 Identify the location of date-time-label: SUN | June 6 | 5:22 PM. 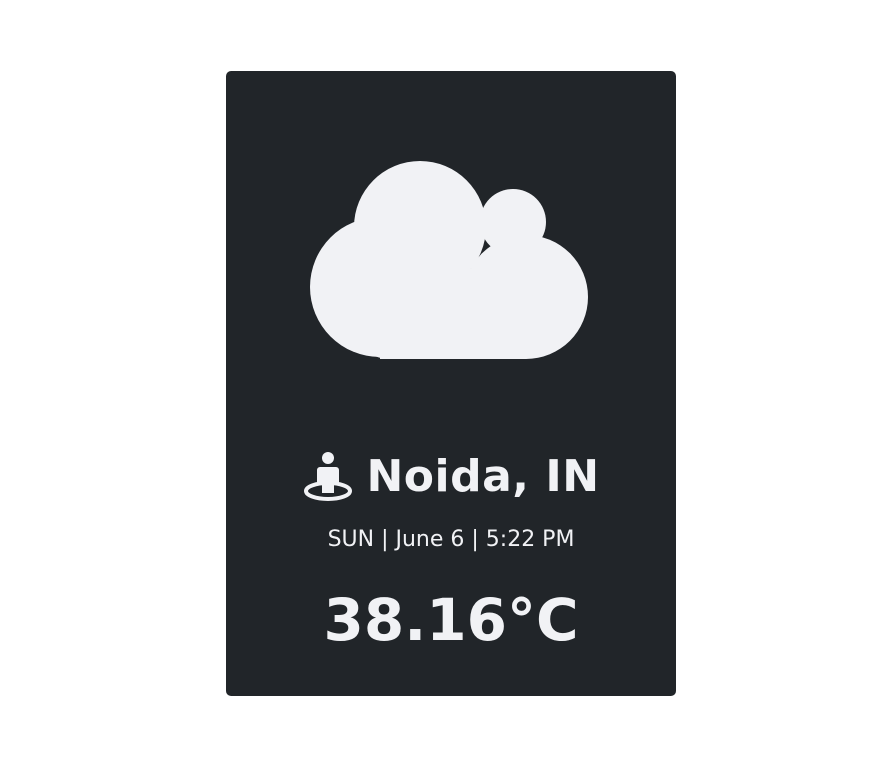
(451, 539).